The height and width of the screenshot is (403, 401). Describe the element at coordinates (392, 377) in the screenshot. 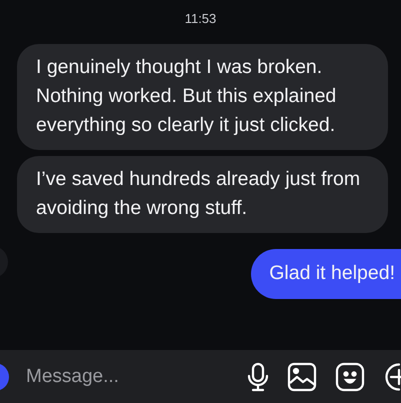

I see `plus-icon` at that location.